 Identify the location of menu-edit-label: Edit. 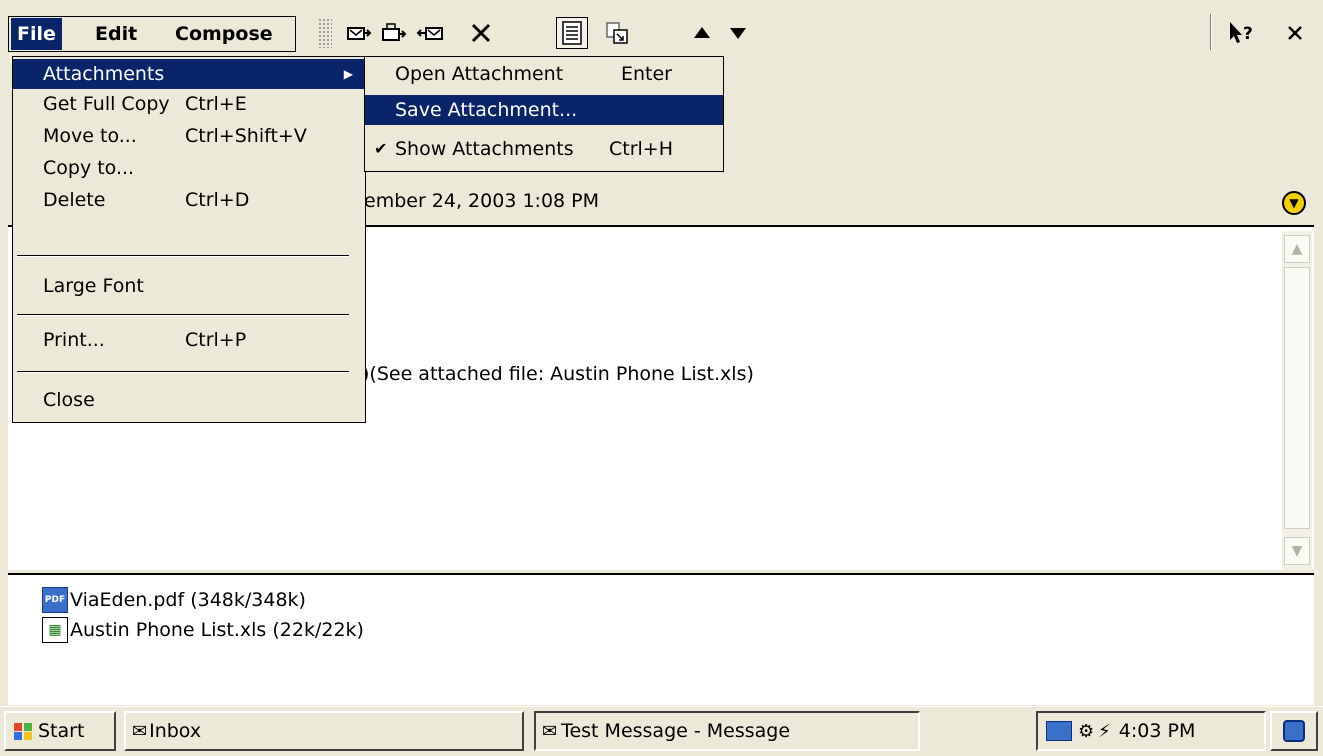
(116, 34).